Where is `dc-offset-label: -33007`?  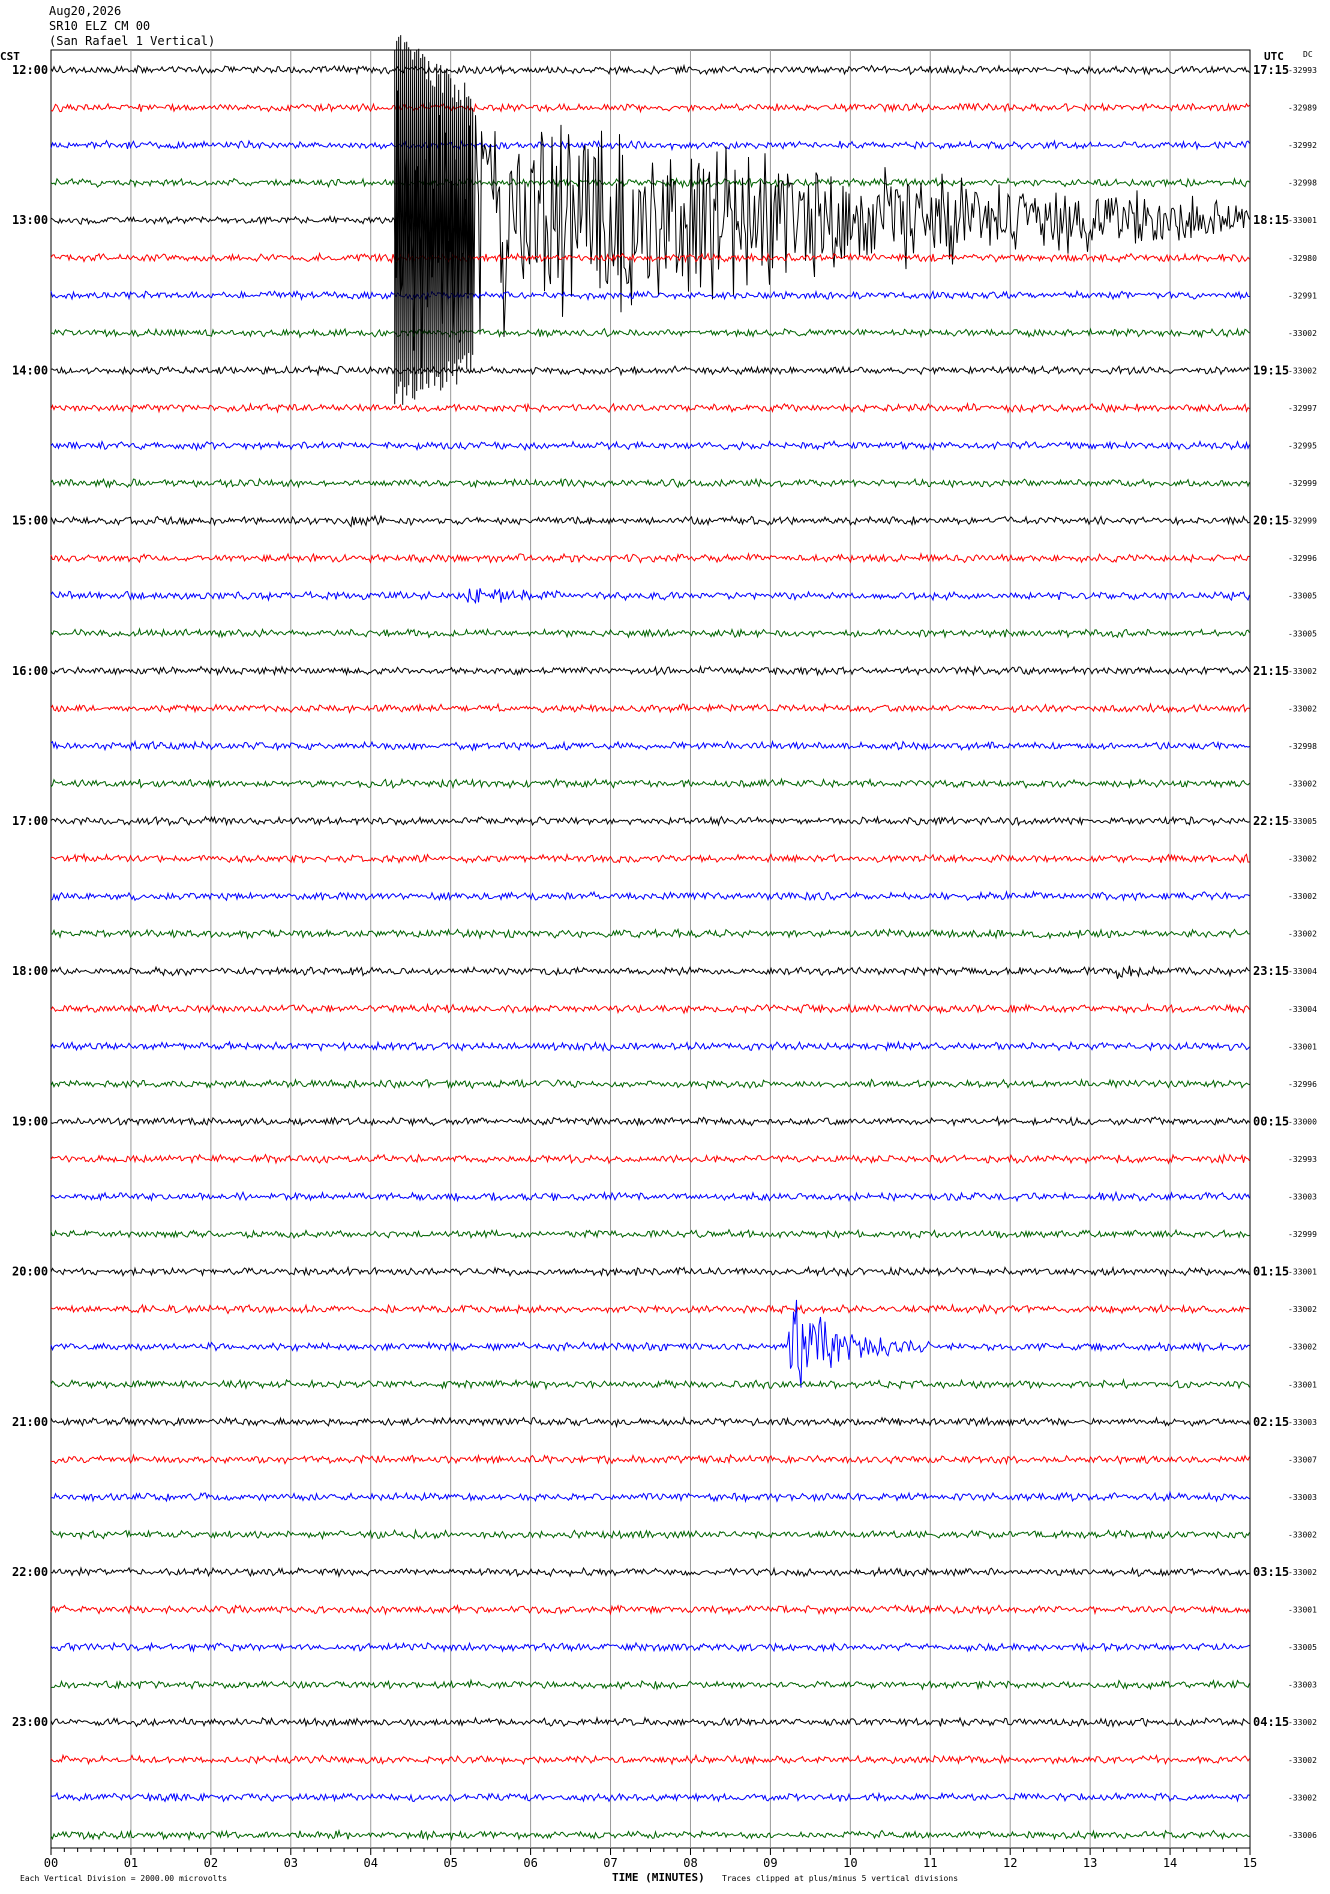 dc-offset-label: -33007 is located at coordinates (1302, 1459).